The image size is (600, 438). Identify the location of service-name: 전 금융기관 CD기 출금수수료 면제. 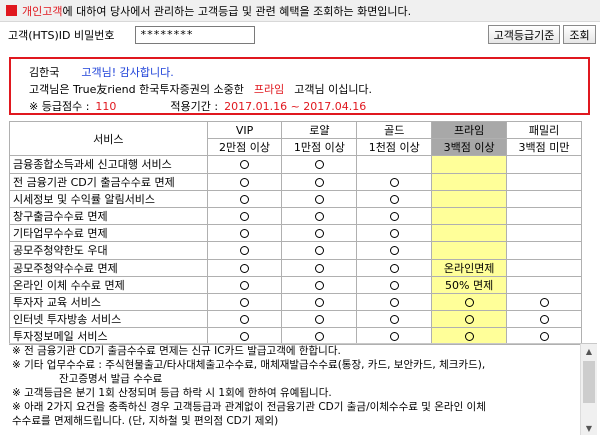
(108, 181).